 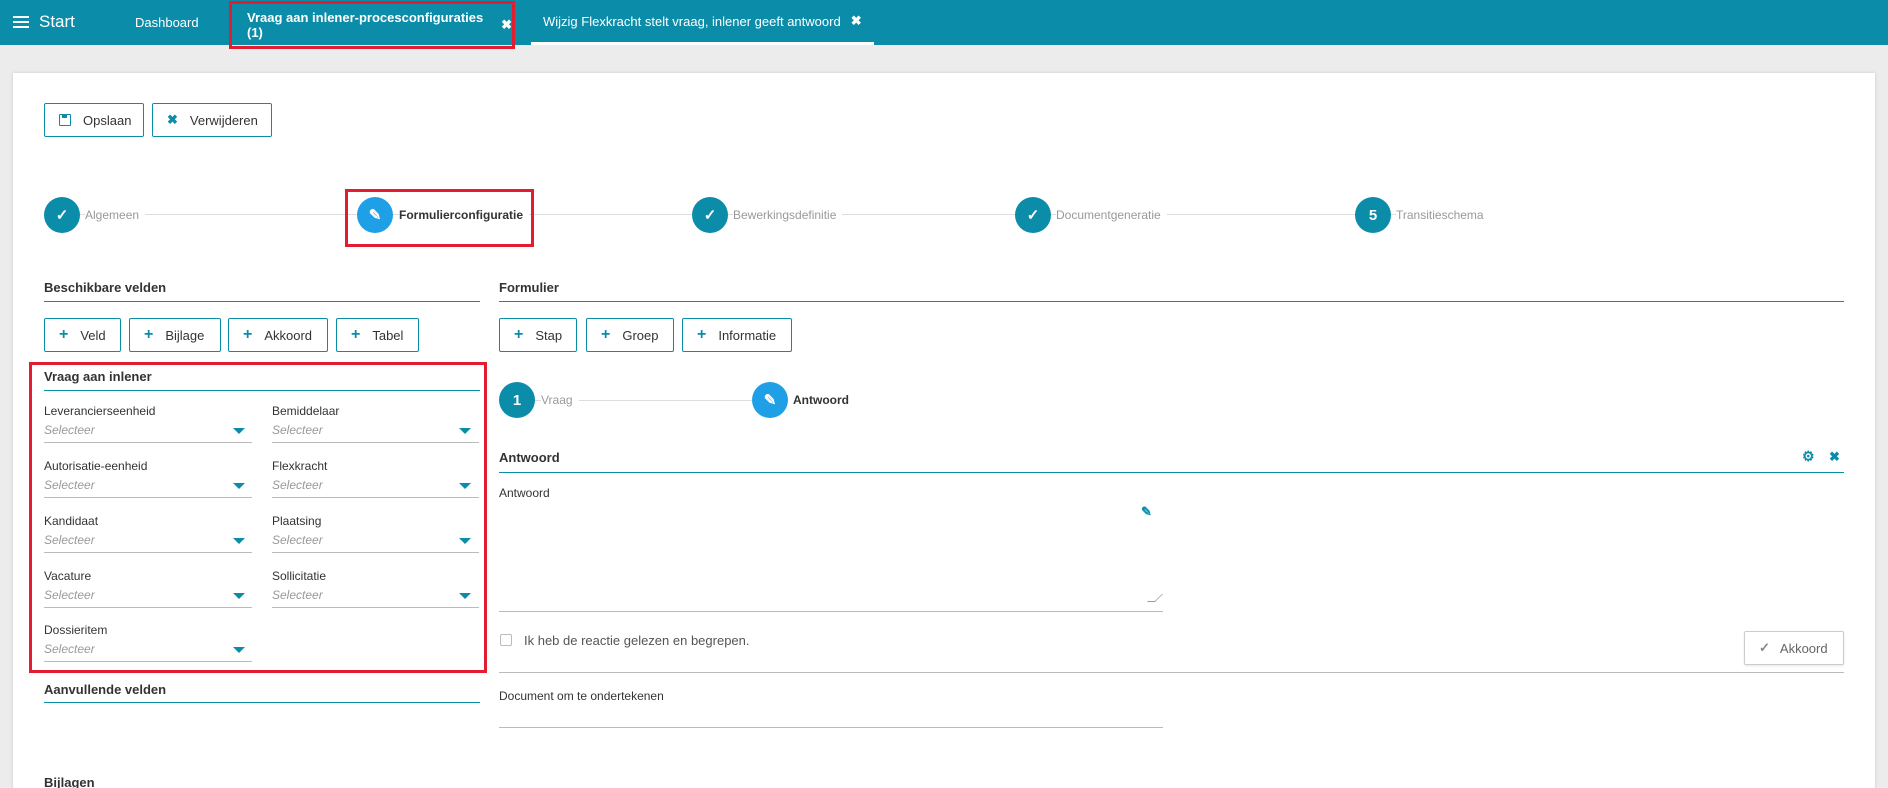 I want to click on step-algemeen-check-icon: ✓, so click(x=62, y=215).